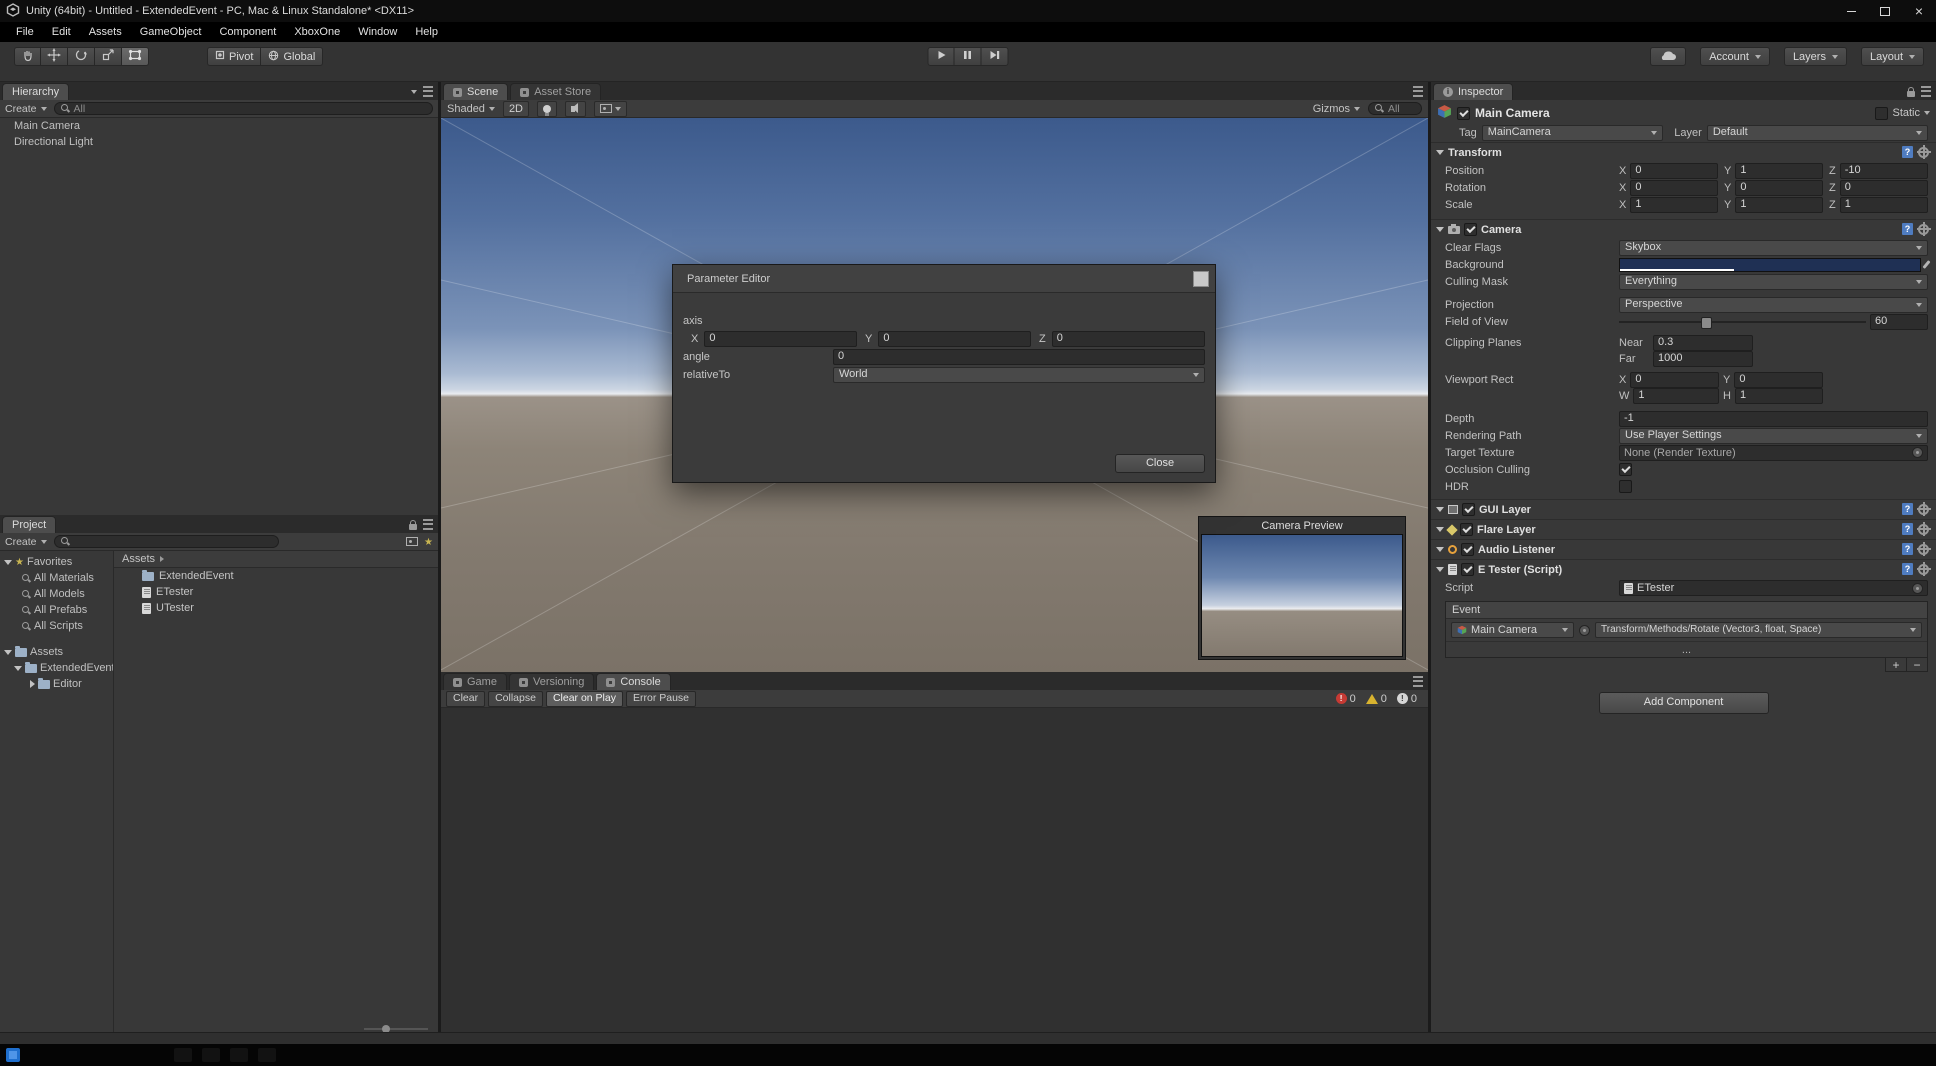  What do you see at coordinates (954, 339) in the screenshot?
I see `axis-y-field: 0` at bounding box center [954, 339].